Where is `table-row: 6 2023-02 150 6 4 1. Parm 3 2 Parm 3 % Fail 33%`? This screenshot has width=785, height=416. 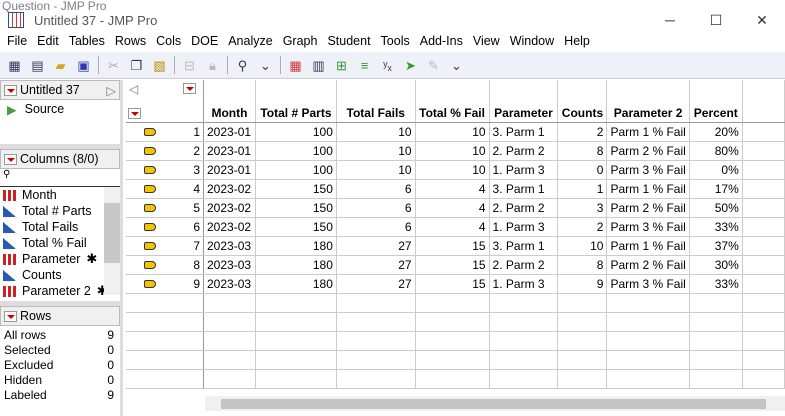
table-row: 6 2023-02 150 6 4 1. Parm 3 2 Parm 3 % Fail 33% is located at coordinates (455, 227).